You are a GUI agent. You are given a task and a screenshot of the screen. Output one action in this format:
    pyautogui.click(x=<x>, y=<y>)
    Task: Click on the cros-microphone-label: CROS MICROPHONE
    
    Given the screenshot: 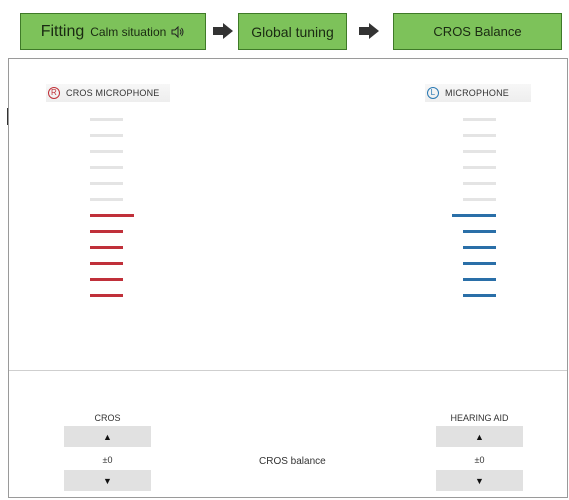 What is the action you would take?
    pyautogui.click(x=113, y=93)
    